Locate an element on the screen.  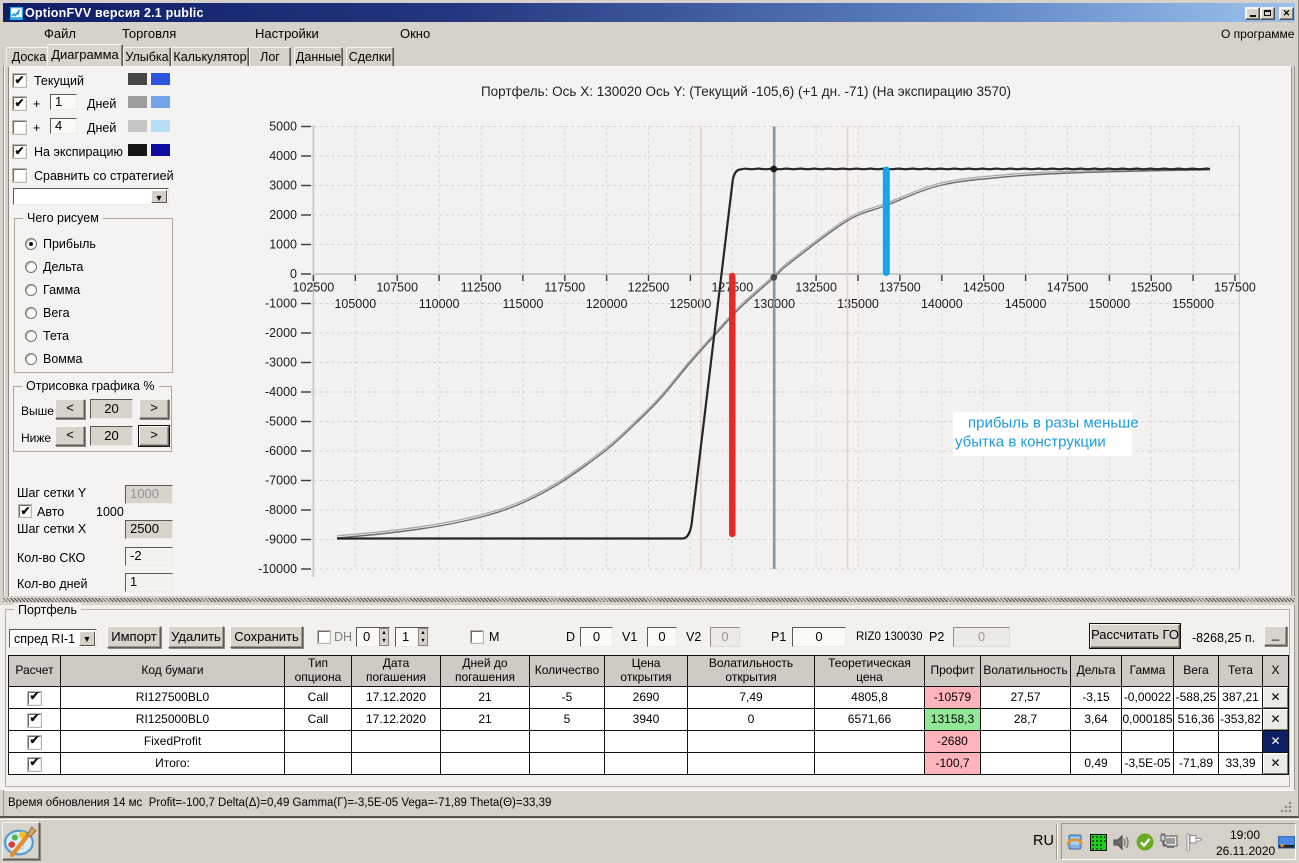
svg-text: 145000 is located at coordinates (1026, 304).